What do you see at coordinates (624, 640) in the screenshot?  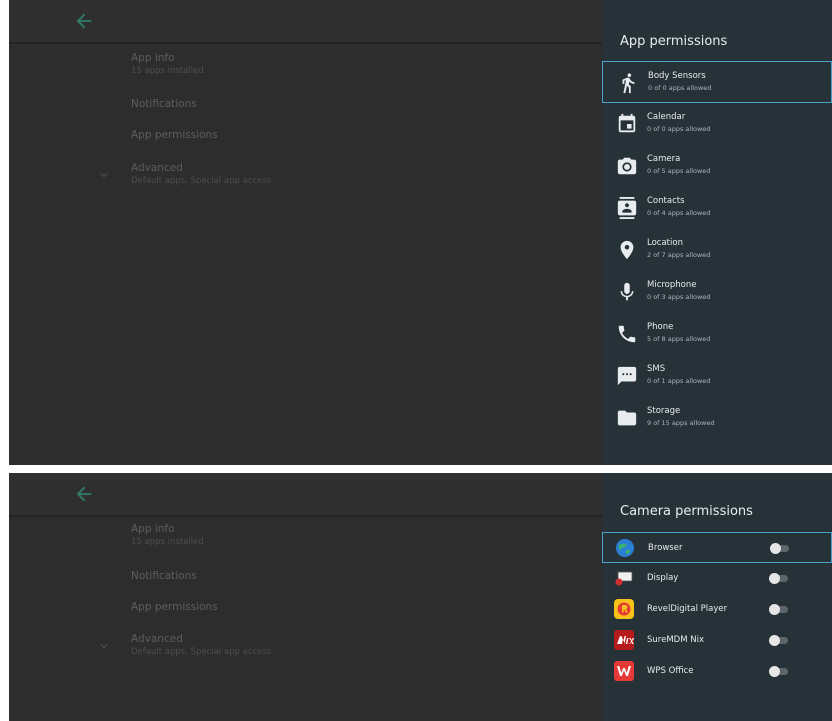 I see `suremdm-nix-icon` at bounding box center [624, 640].